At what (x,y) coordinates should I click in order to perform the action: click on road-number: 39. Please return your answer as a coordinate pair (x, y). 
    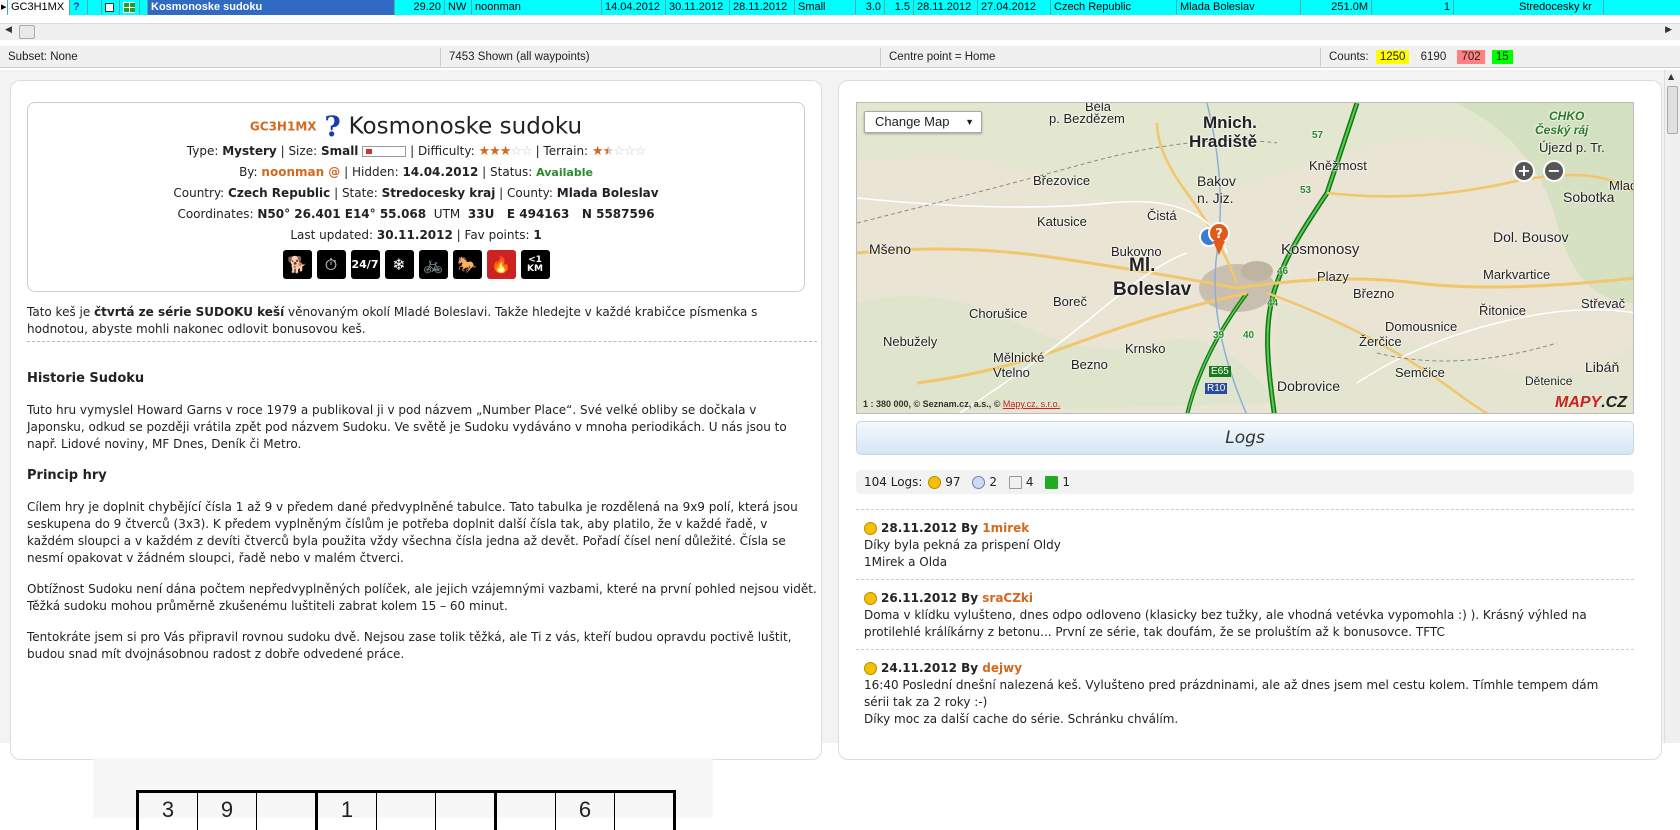
    Looking at the image, I should click on (1219, 335).